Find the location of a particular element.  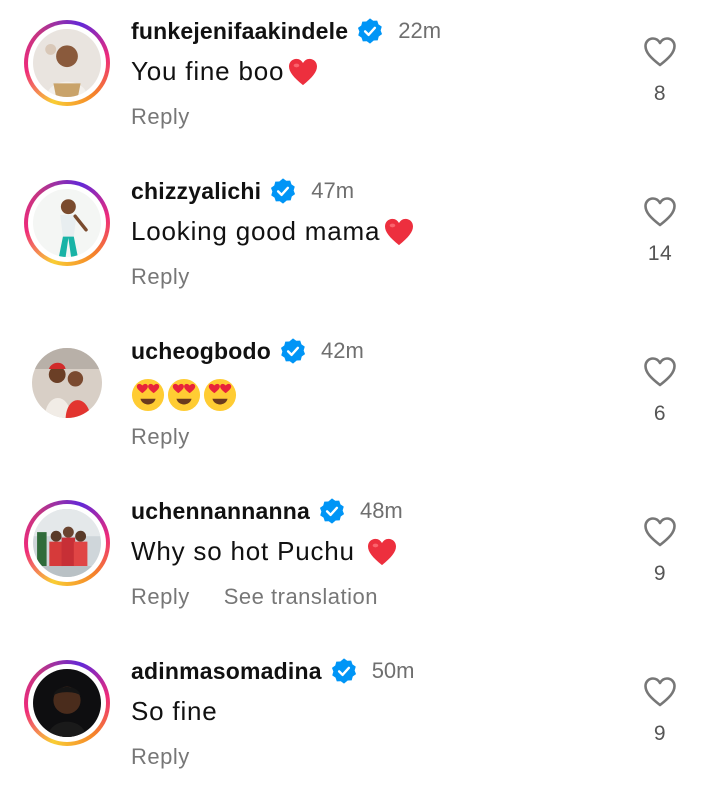

comment-text: So fine is located at coordinates (174, 711).